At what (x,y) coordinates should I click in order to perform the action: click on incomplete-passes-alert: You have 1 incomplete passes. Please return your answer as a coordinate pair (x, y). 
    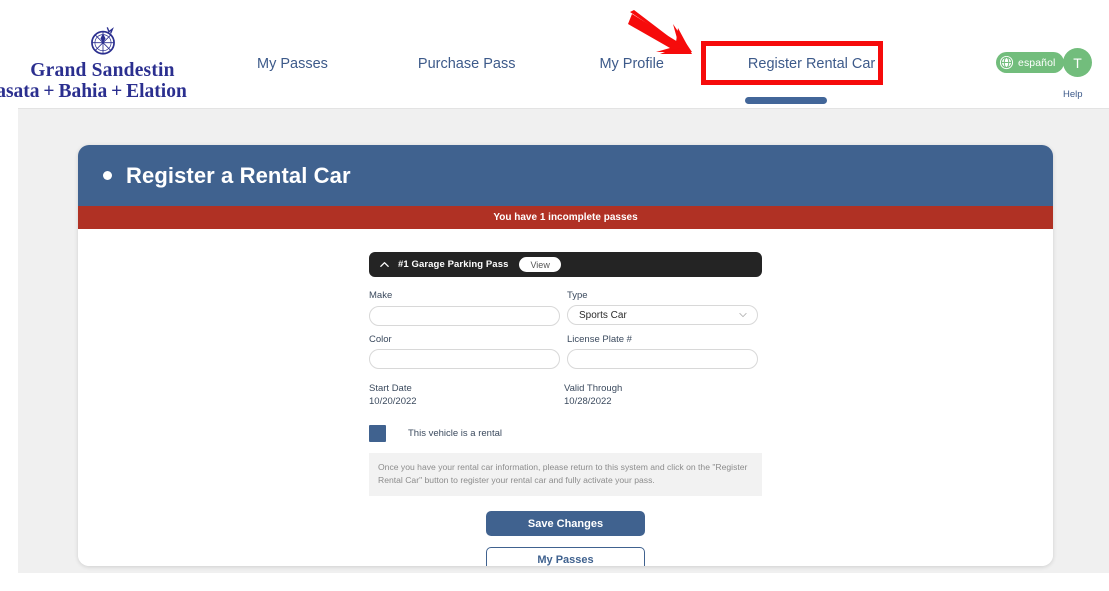
    Looking at the image, I should click on (565, 217).